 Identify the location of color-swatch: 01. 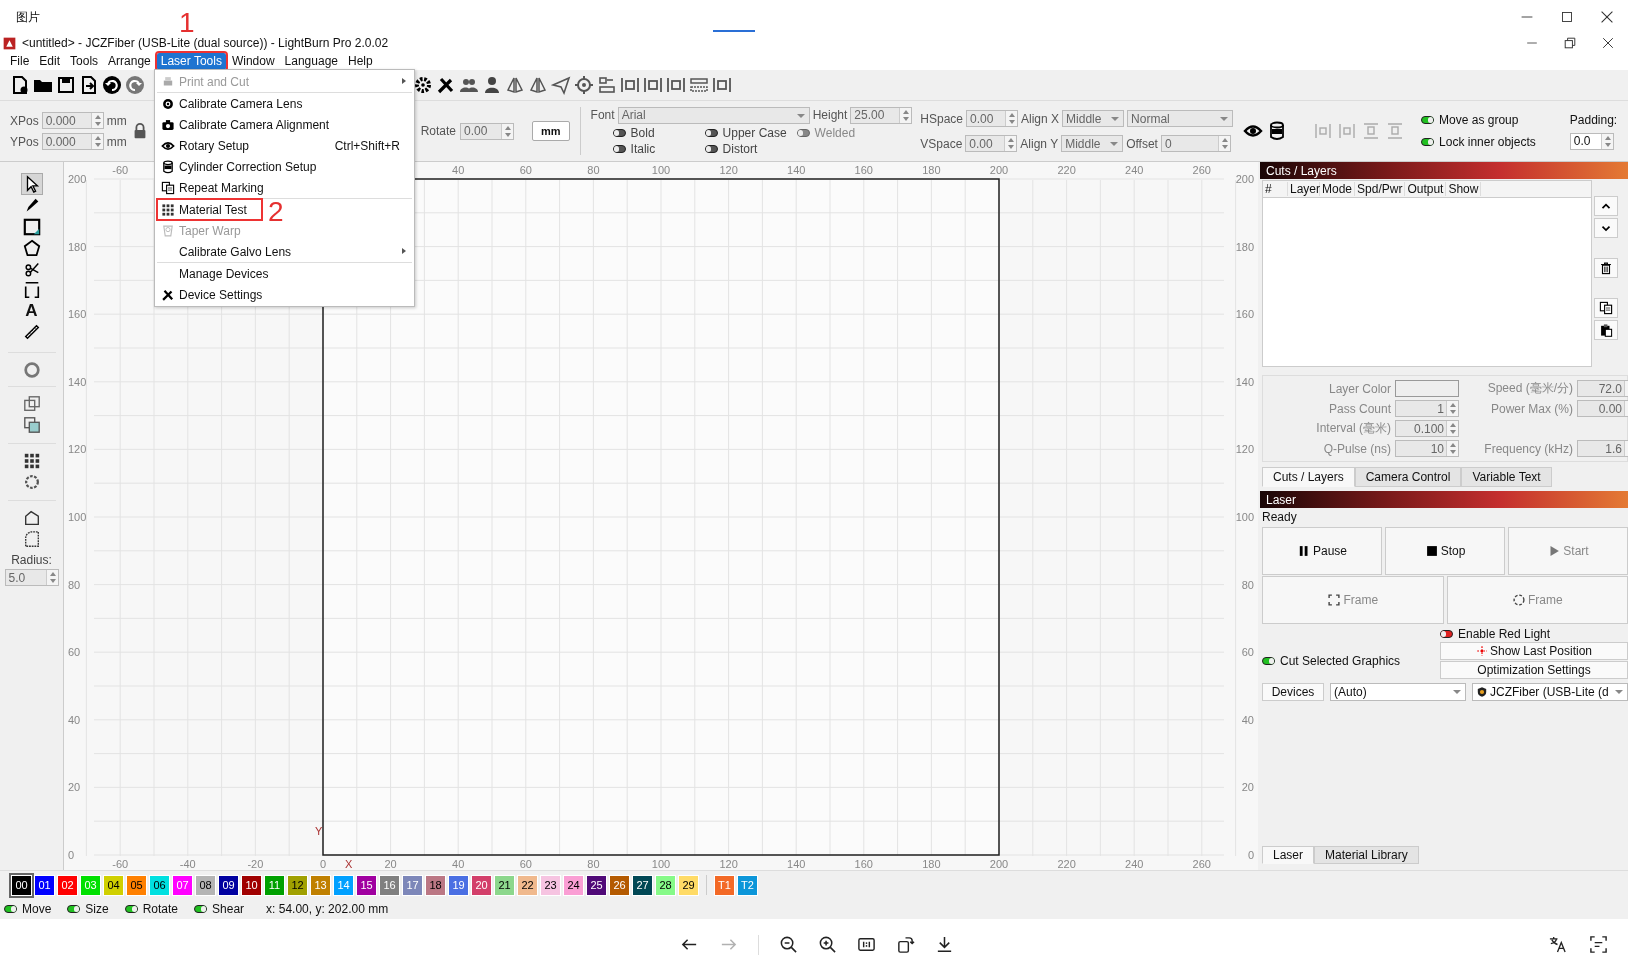
(44, 885).